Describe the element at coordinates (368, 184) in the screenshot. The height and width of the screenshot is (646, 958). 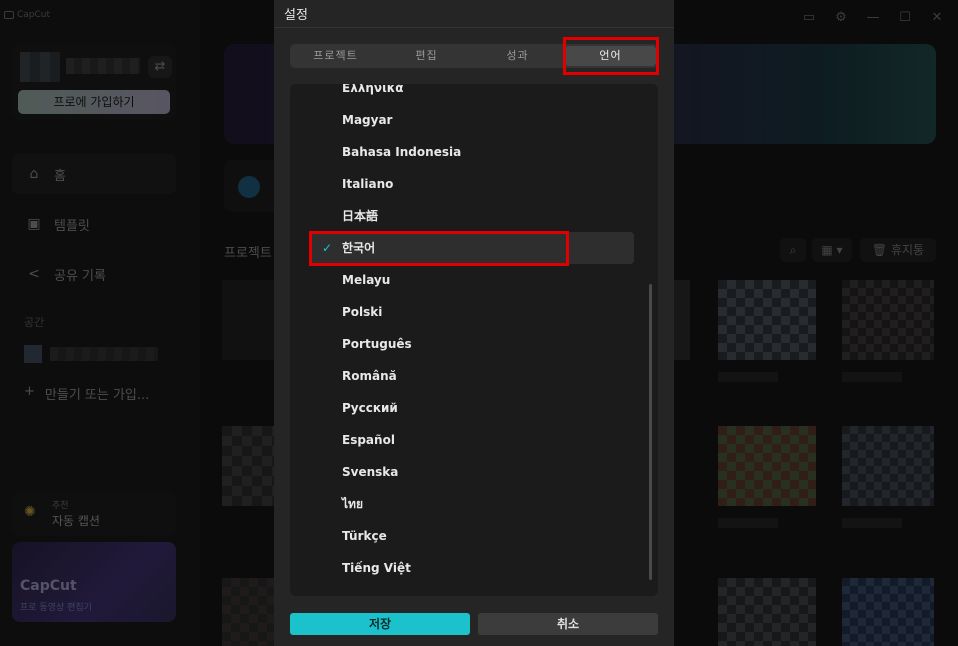
I see `language-option-label: Italiano` at that location.